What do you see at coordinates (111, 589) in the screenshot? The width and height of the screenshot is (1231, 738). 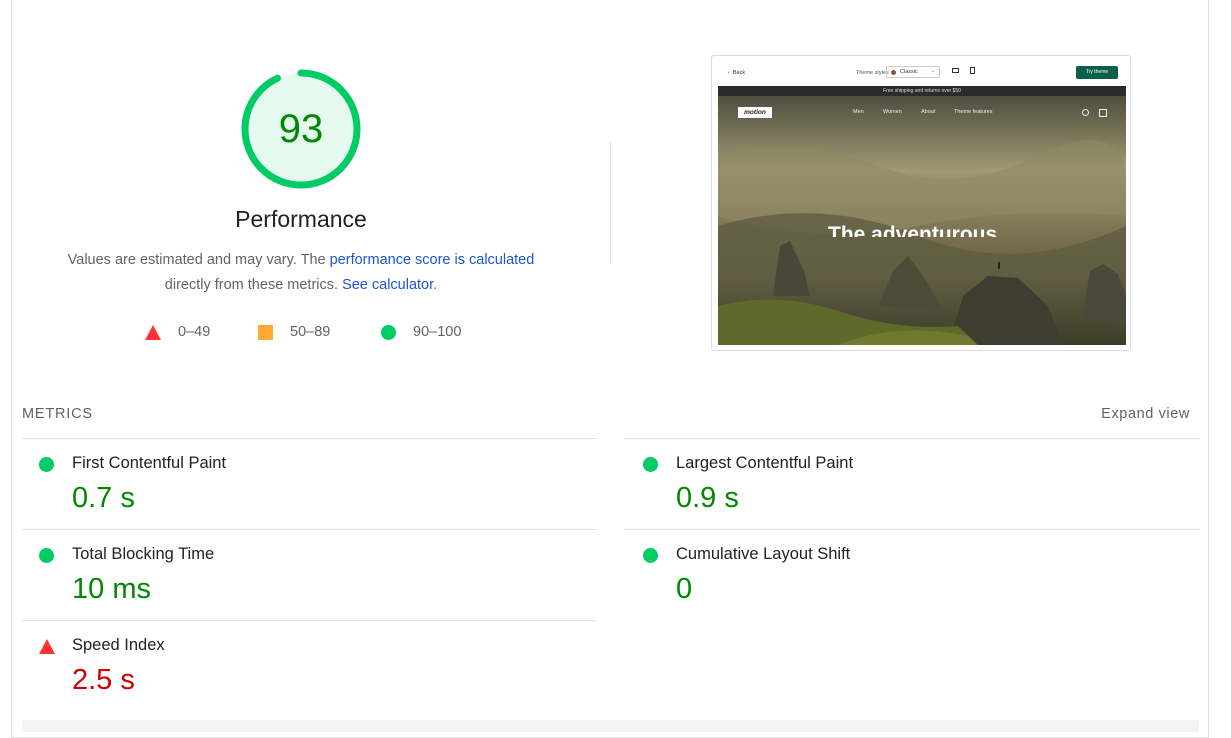 I see `metric-tbt-value: 10 ms` at bounding box center [111, 589].